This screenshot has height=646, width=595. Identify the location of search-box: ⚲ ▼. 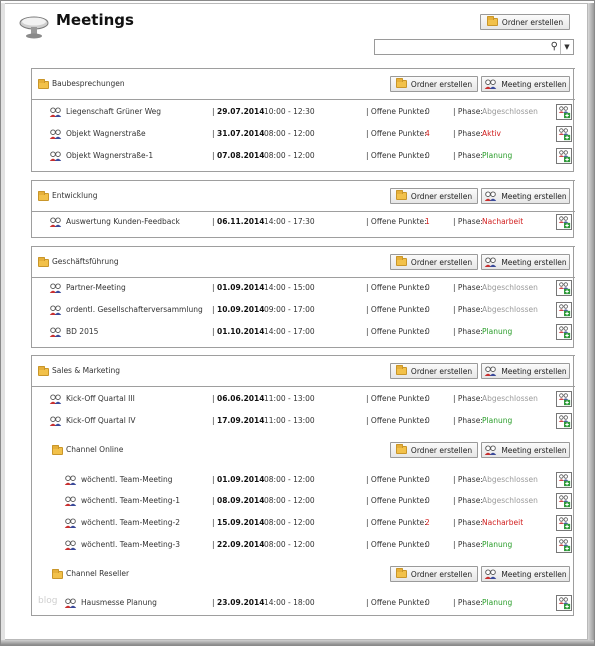
(474, 47).